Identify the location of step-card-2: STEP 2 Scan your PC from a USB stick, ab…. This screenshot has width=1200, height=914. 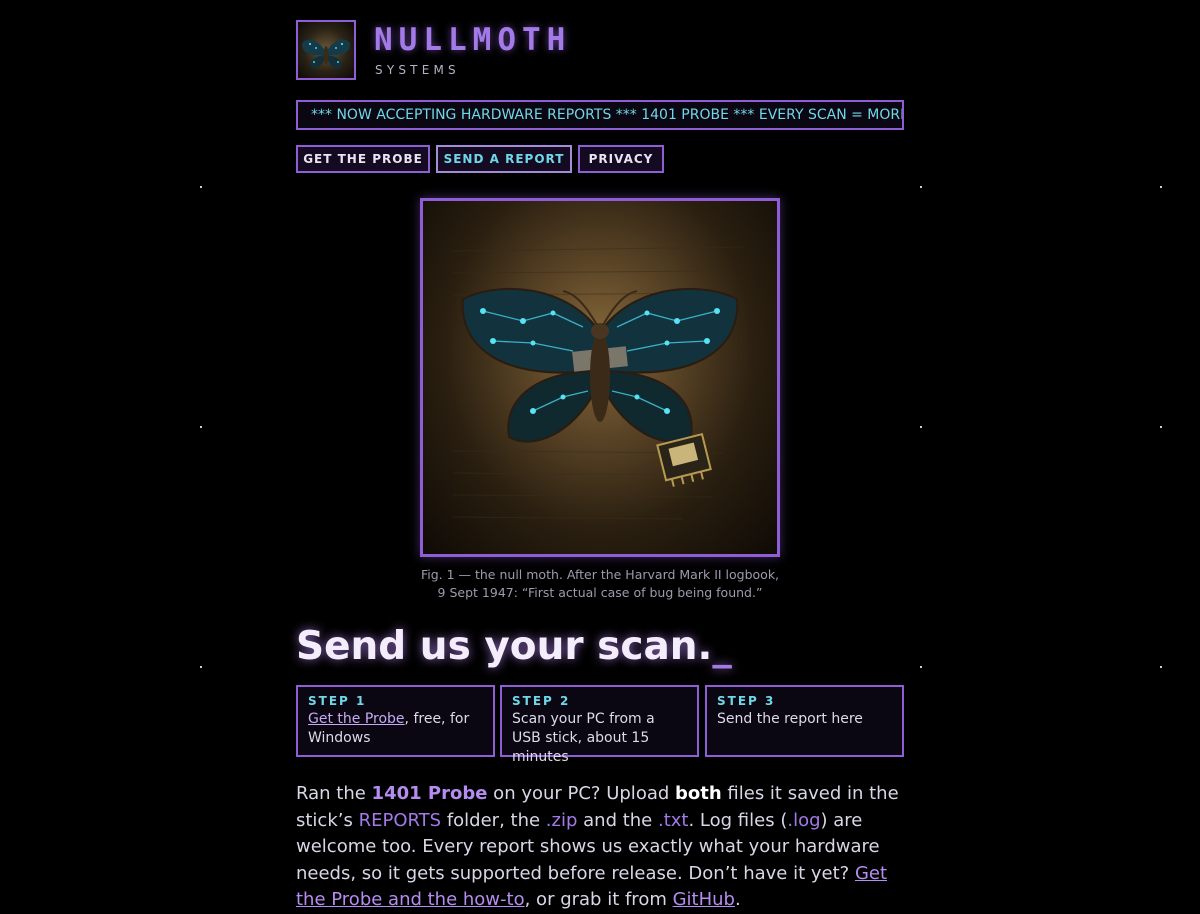
(599, 725).